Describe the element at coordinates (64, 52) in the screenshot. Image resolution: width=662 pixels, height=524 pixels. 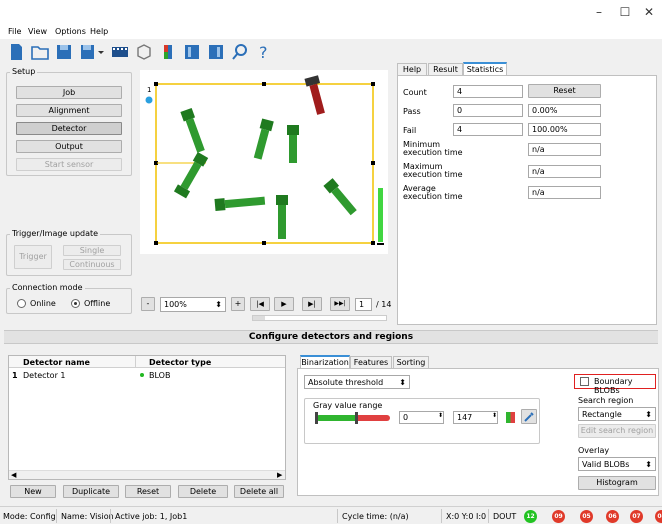
I see `save-icon` at that location.